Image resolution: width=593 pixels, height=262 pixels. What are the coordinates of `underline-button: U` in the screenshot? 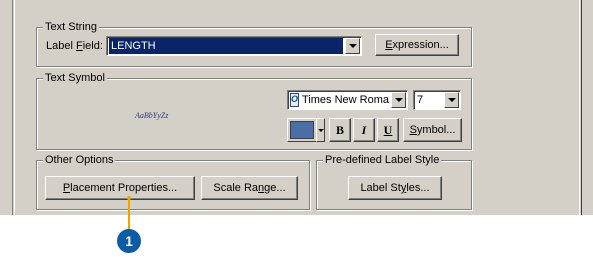 It's located at (388, 130).